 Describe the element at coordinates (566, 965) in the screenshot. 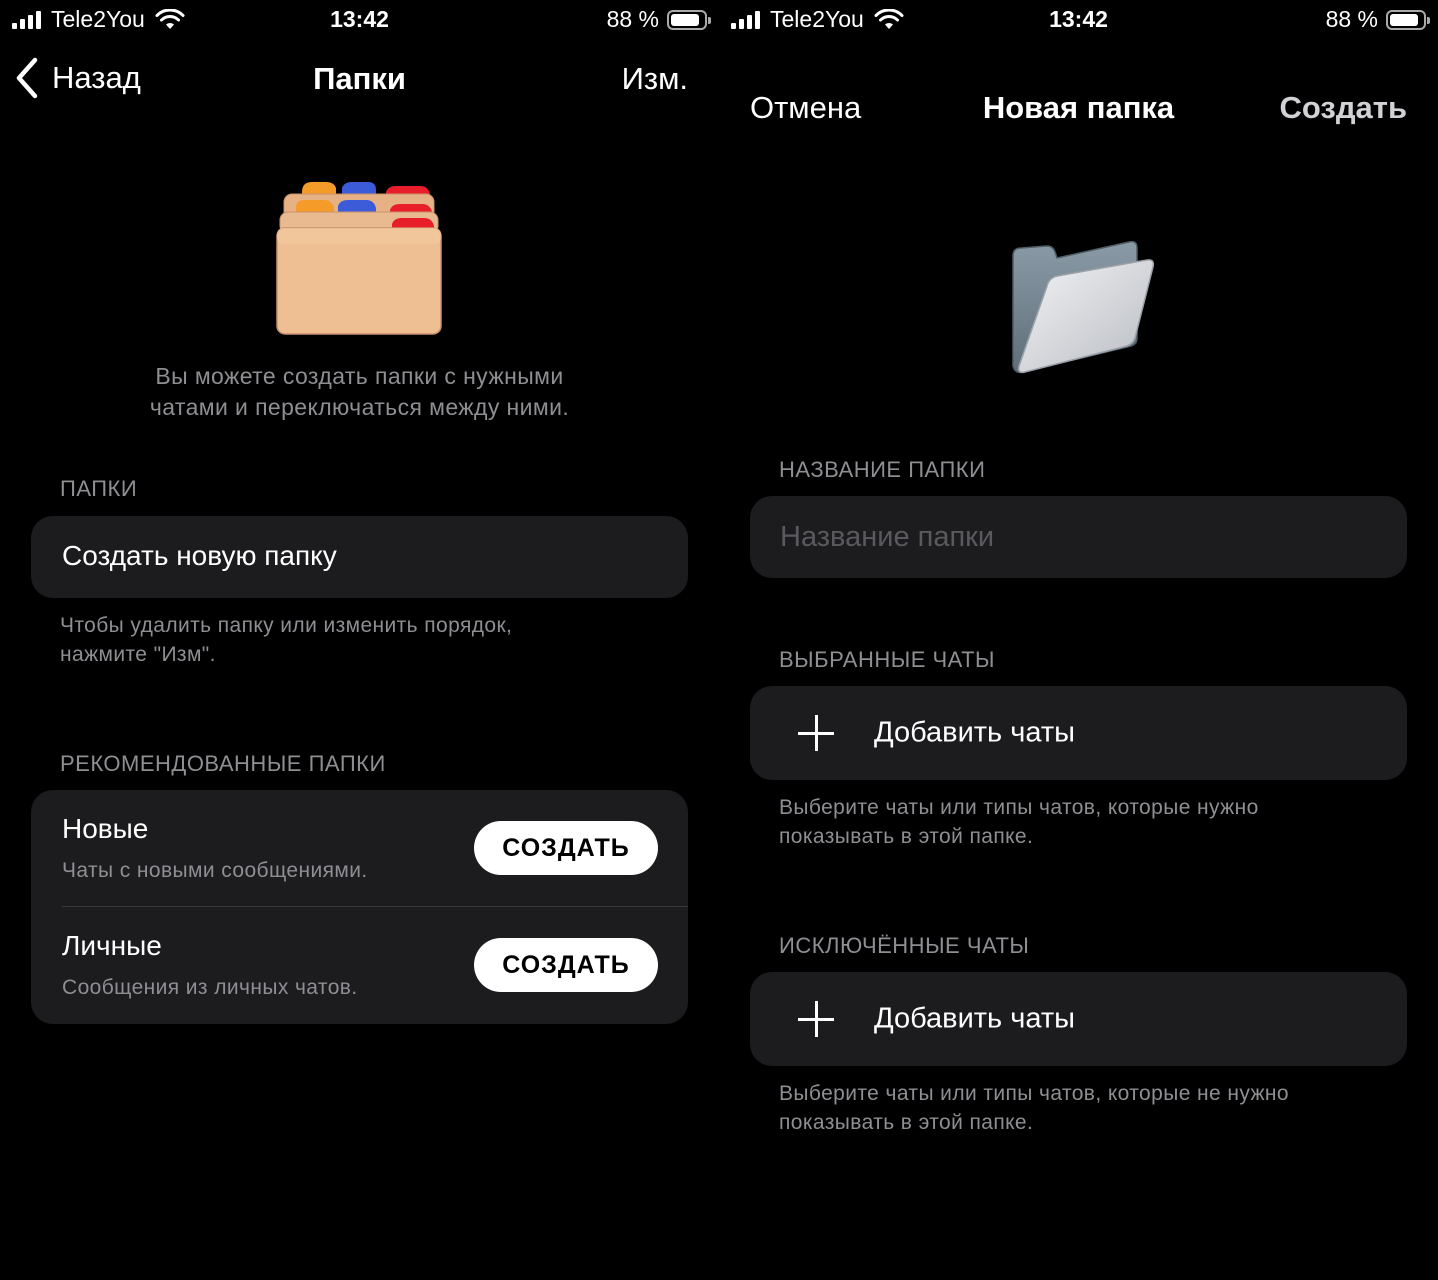

I see `create-personal-folder-button: СОЗДАТЬ` at that location.